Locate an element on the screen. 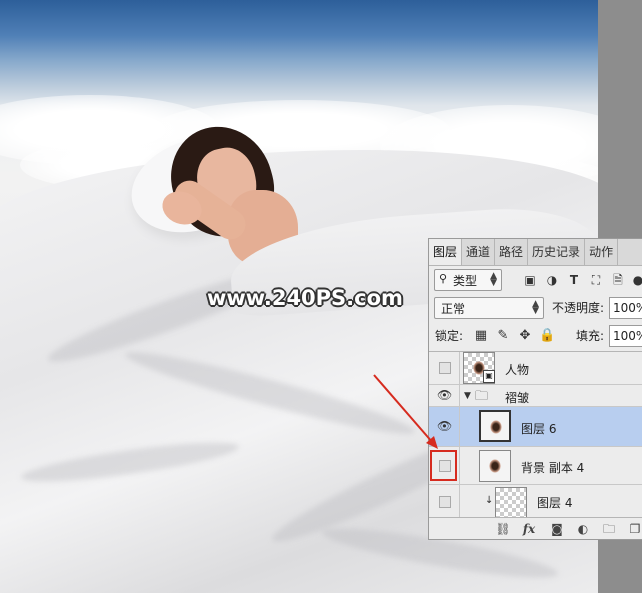  annotation-arrow is located at coordinates (405, 411).